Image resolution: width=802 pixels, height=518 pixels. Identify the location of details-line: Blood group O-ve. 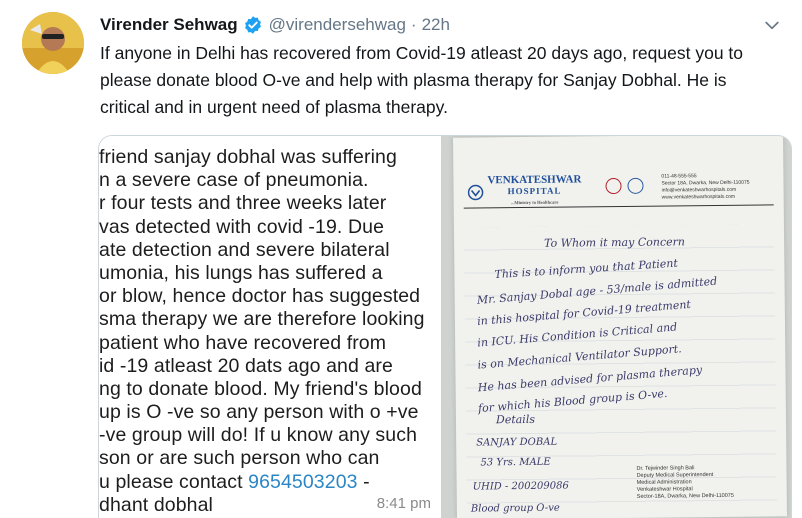
(515, 508).